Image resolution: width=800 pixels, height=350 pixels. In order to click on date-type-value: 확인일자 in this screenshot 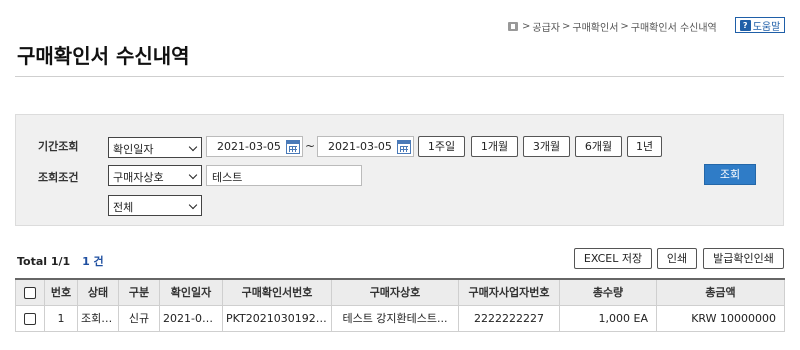, I will do `click(133, 149)`.